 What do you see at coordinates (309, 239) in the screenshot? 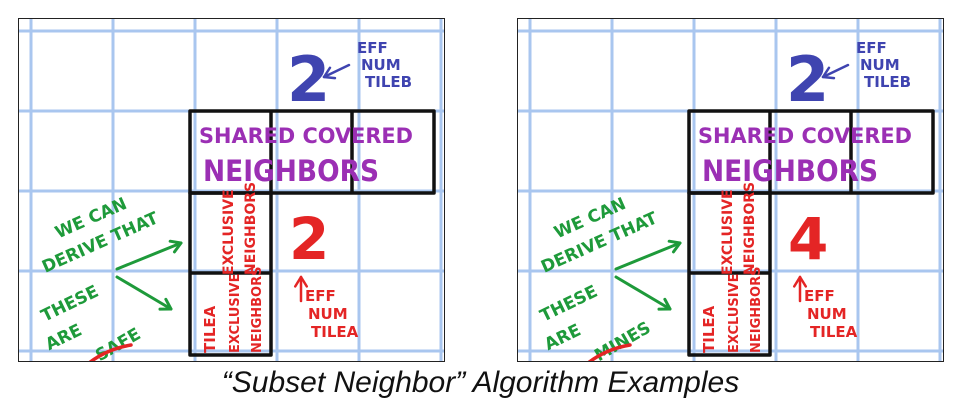
I see `tile-a-number: 2` at bounding box center [309, 239].